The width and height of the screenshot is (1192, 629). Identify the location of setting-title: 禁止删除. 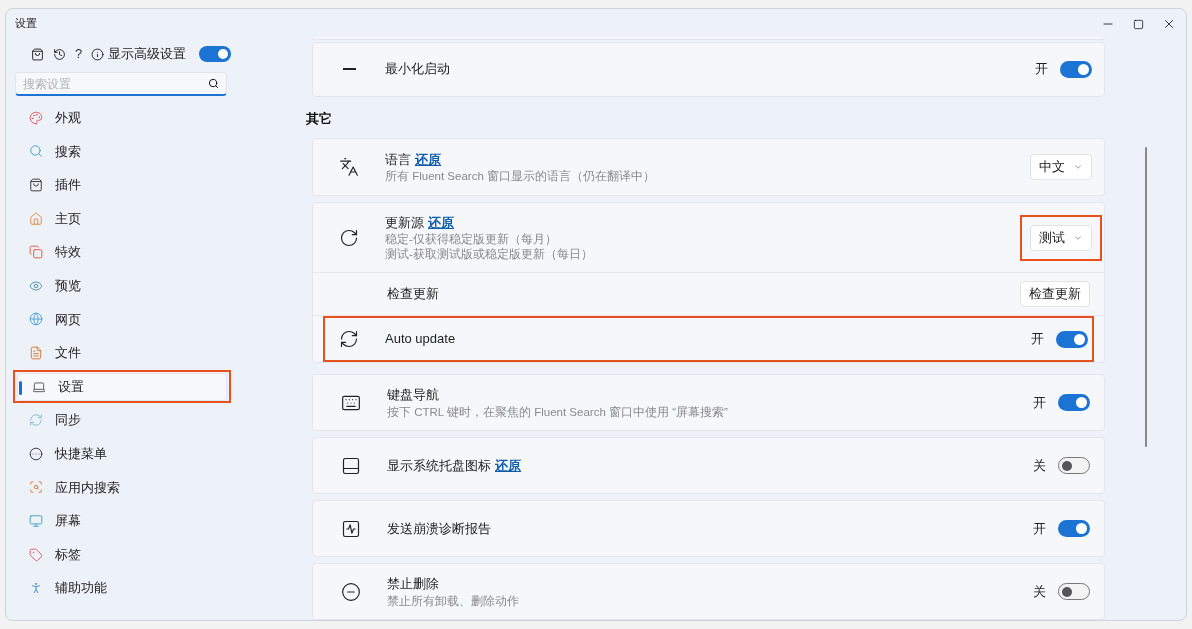
(413, 584).